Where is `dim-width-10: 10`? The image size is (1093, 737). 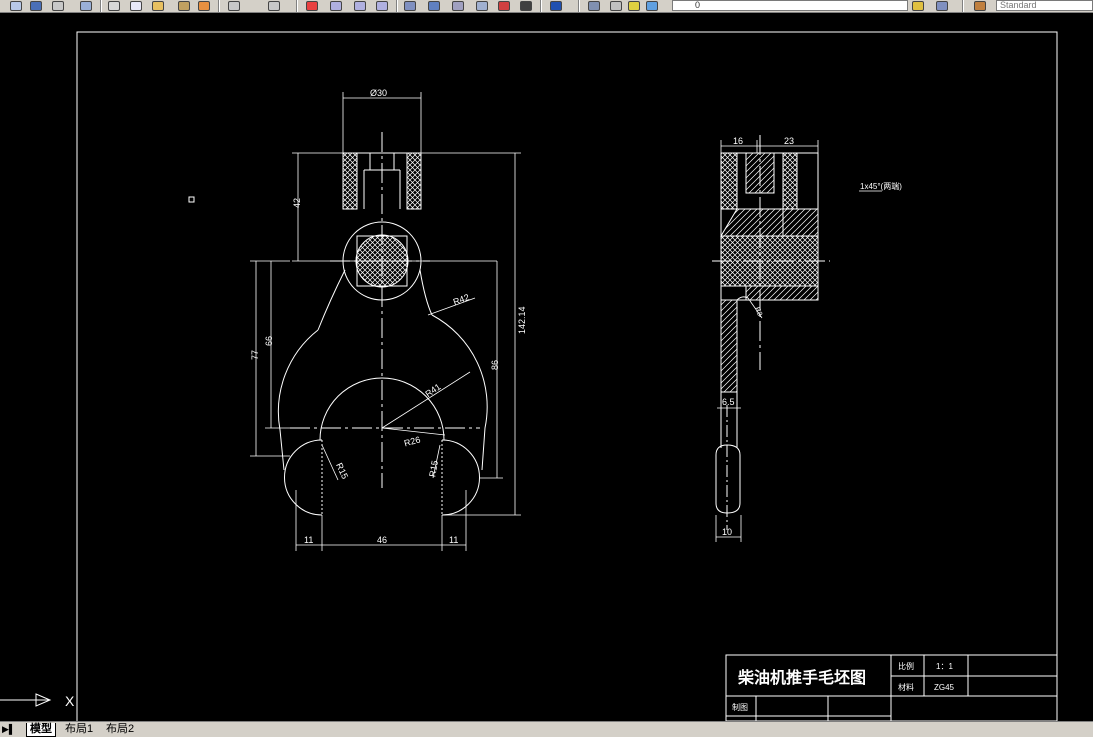
dim-width-10: 10 is located at coordinates (727, 532).